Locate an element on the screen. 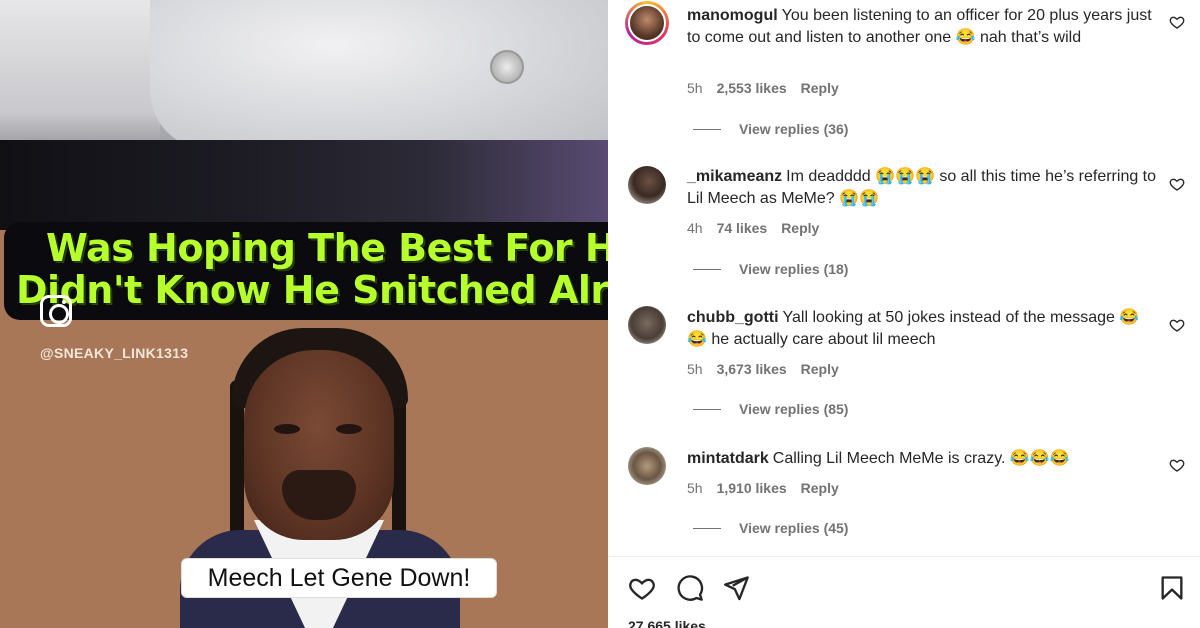 The image size is (1200, 628). comment-likes: 2,553 likes is located at coordinates (752, 88).